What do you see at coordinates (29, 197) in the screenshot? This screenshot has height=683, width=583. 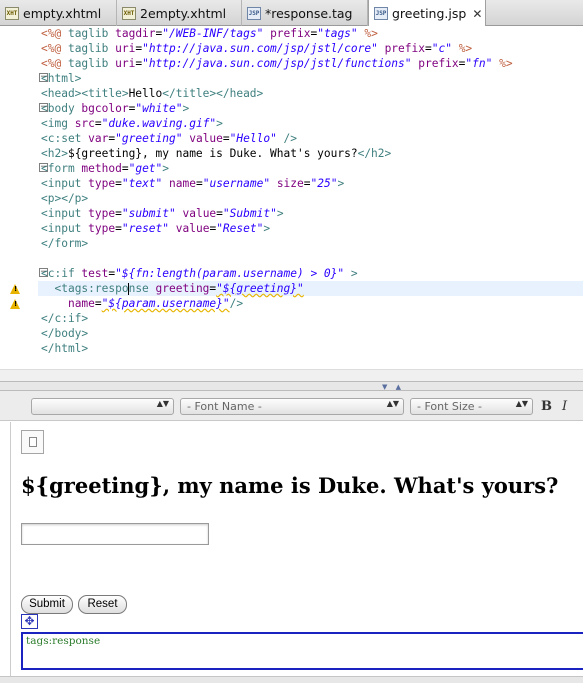 I see `editor-gutter: − − − − ! !` at bounding box center [29, 197].